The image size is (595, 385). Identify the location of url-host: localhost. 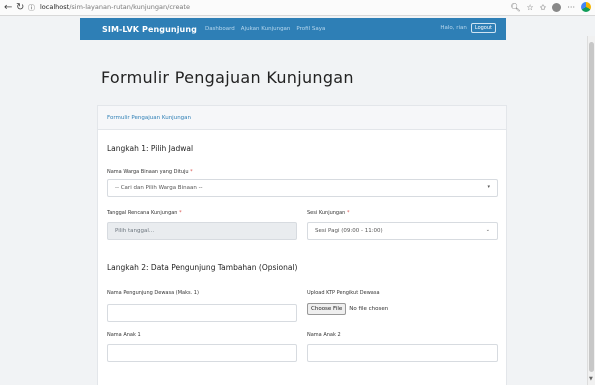
(55, 7).